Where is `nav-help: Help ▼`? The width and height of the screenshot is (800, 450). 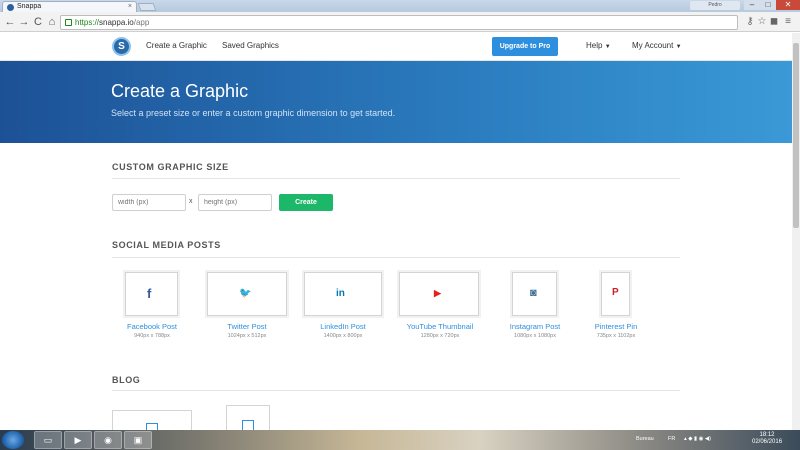 nav-help: Help ▼ is located at coordinates (598, 45).